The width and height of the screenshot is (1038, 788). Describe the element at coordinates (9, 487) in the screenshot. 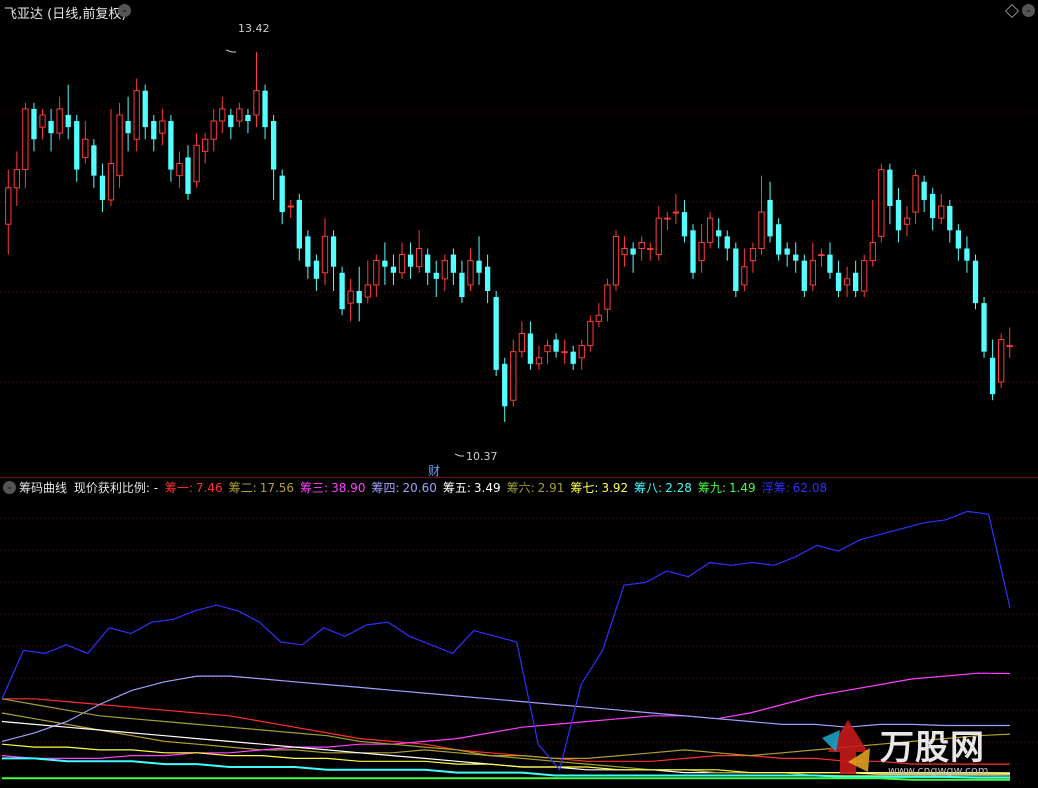

I see `indicator-menu-icon: ⌄` at that location.